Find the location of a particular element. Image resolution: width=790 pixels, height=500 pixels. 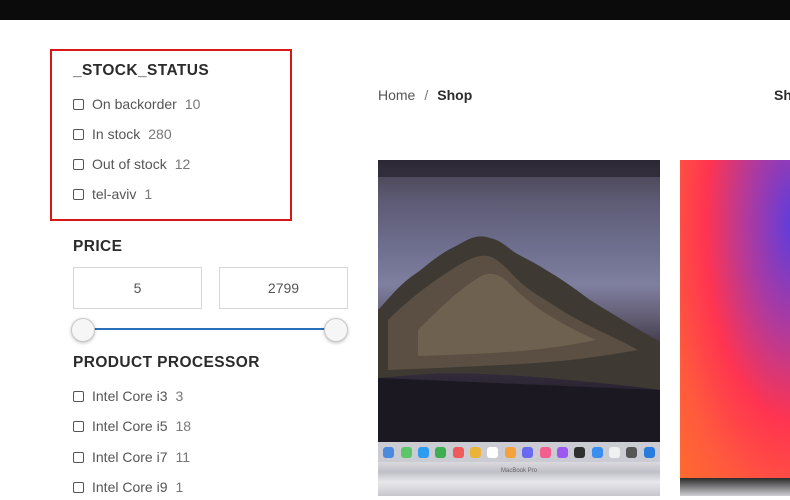

breadcrumb-current: Shop is located at coordinates (455, 95).